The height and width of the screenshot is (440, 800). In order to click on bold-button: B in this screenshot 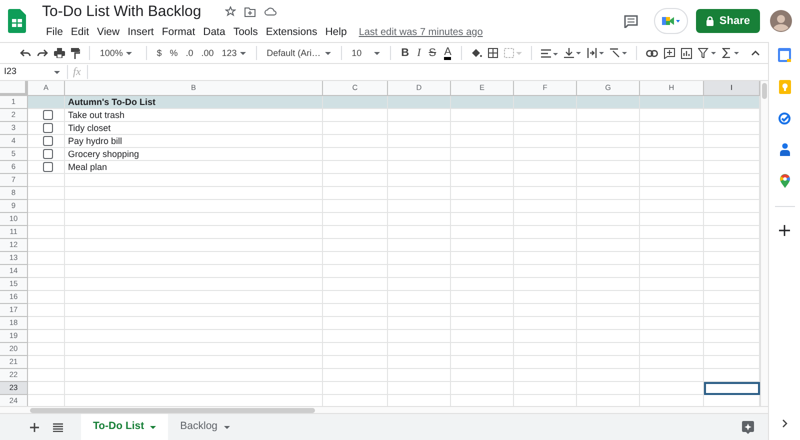, I will do `click(405, 53)`.